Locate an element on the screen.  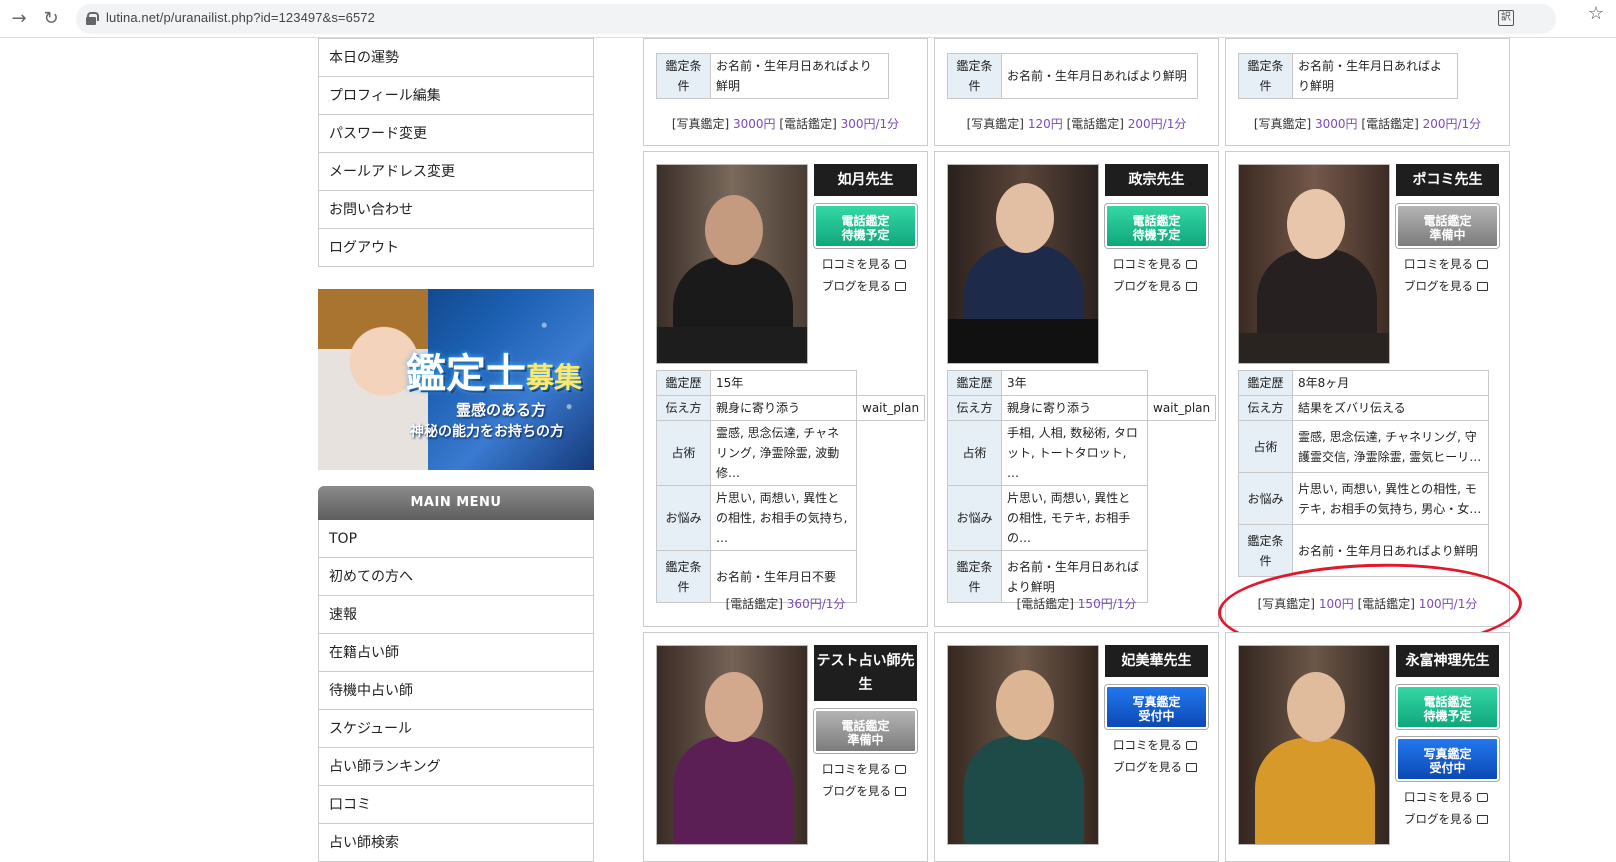
fortune-teller-name: 如月先生 is located at coordinates (865, 180).